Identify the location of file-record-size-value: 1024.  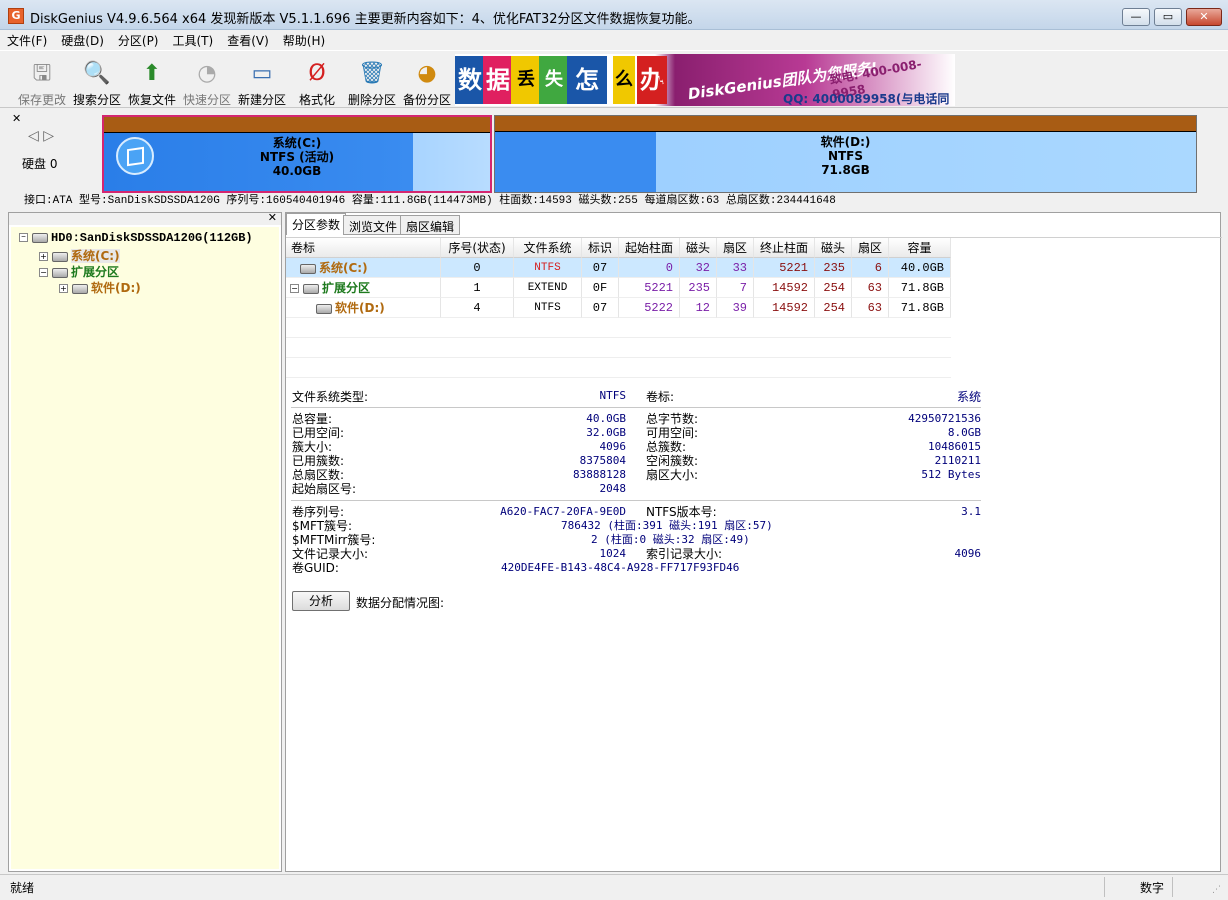
(613, 553).